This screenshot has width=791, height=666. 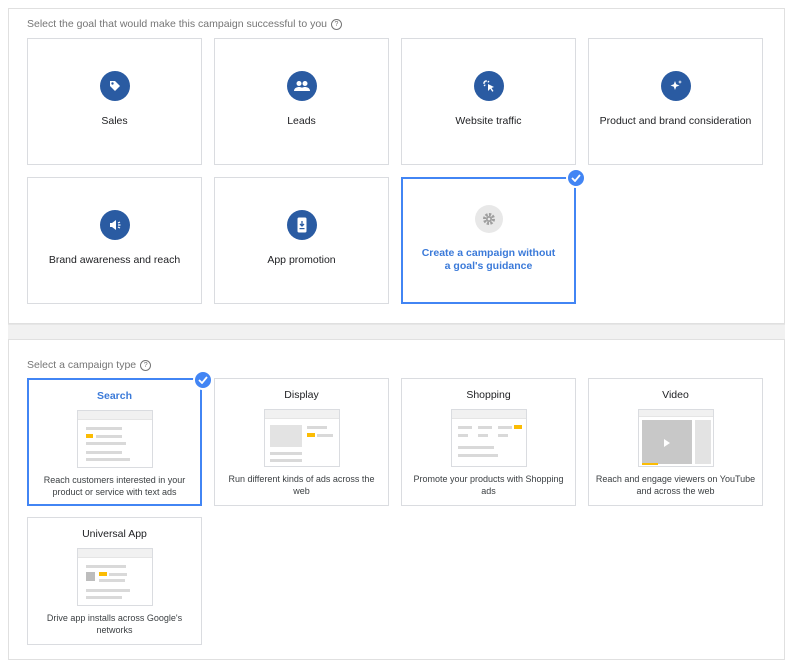 What do you see at coordinates (114, 439) in the screenshot?
I see `search-ad-thumbnail` at bounding box center [114, 439].